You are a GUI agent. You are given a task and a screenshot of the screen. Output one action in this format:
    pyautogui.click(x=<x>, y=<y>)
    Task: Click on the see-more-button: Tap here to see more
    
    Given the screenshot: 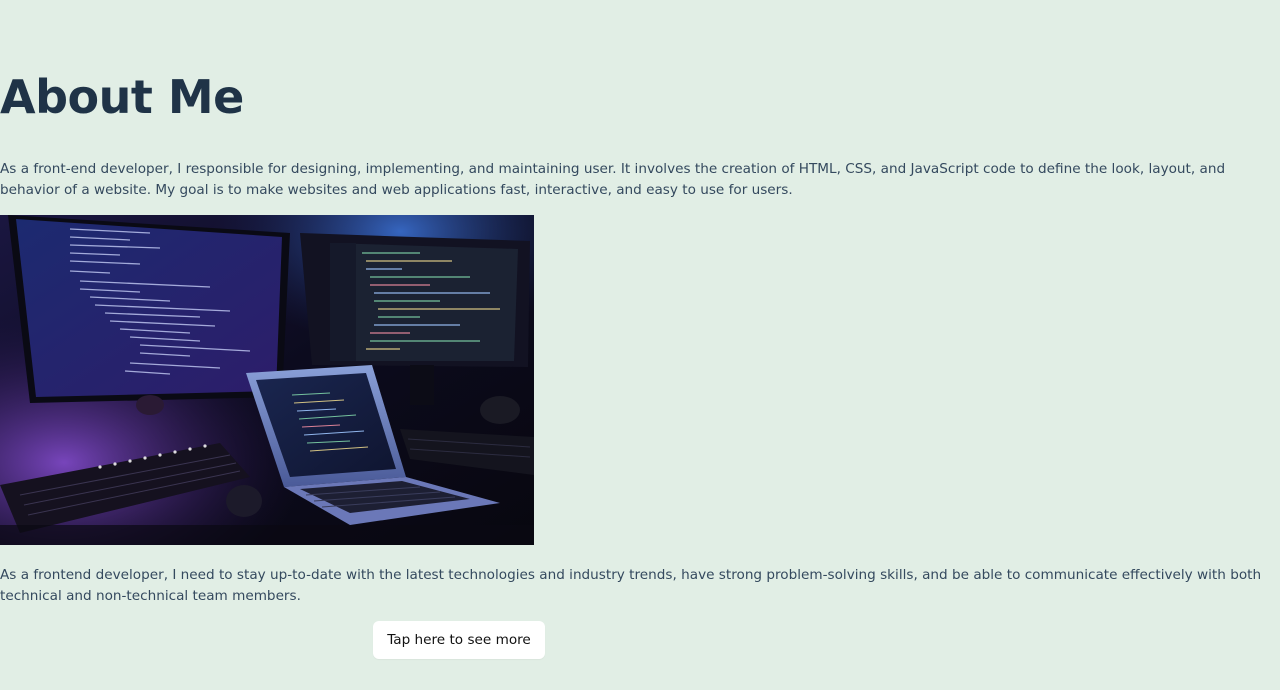 What is the action you would take?
    pyautogui.click(x=459, y=640)
    